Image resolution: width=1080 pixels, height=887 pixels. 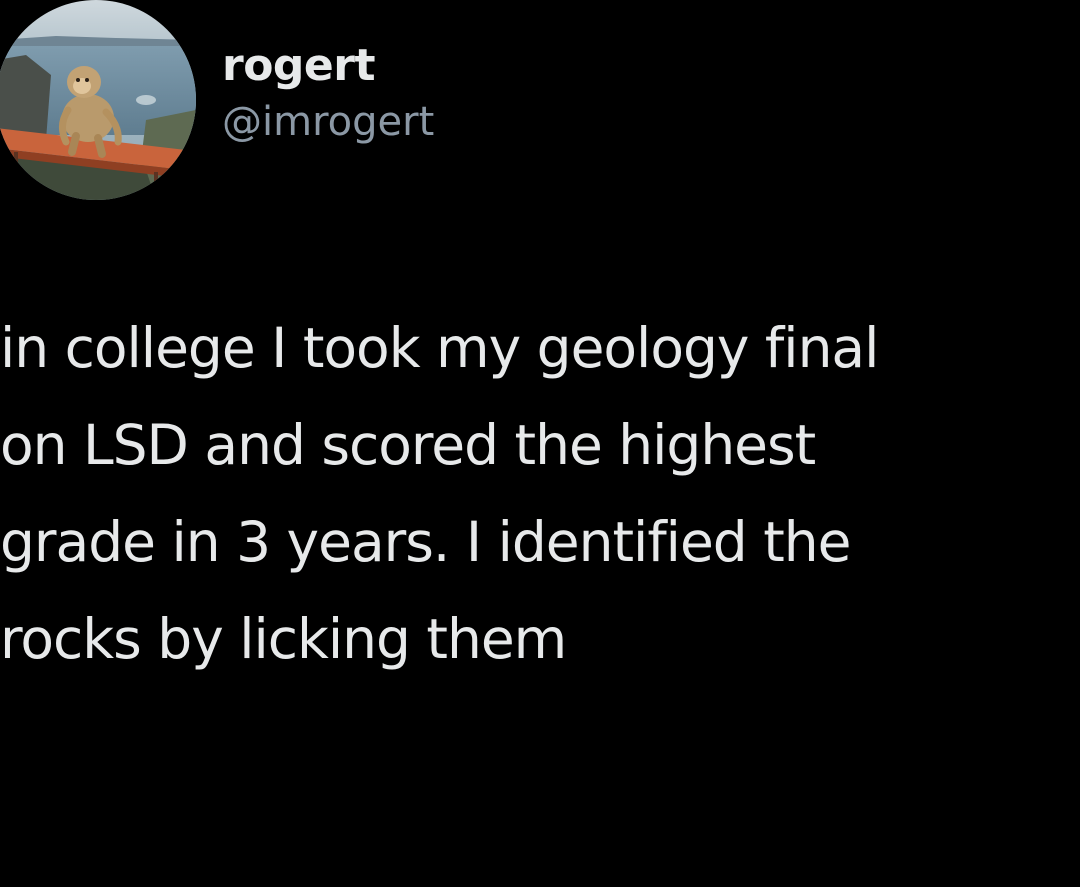 I want to click on tweet-text-line: in college I took my geology final, so click(x=439, y=348).